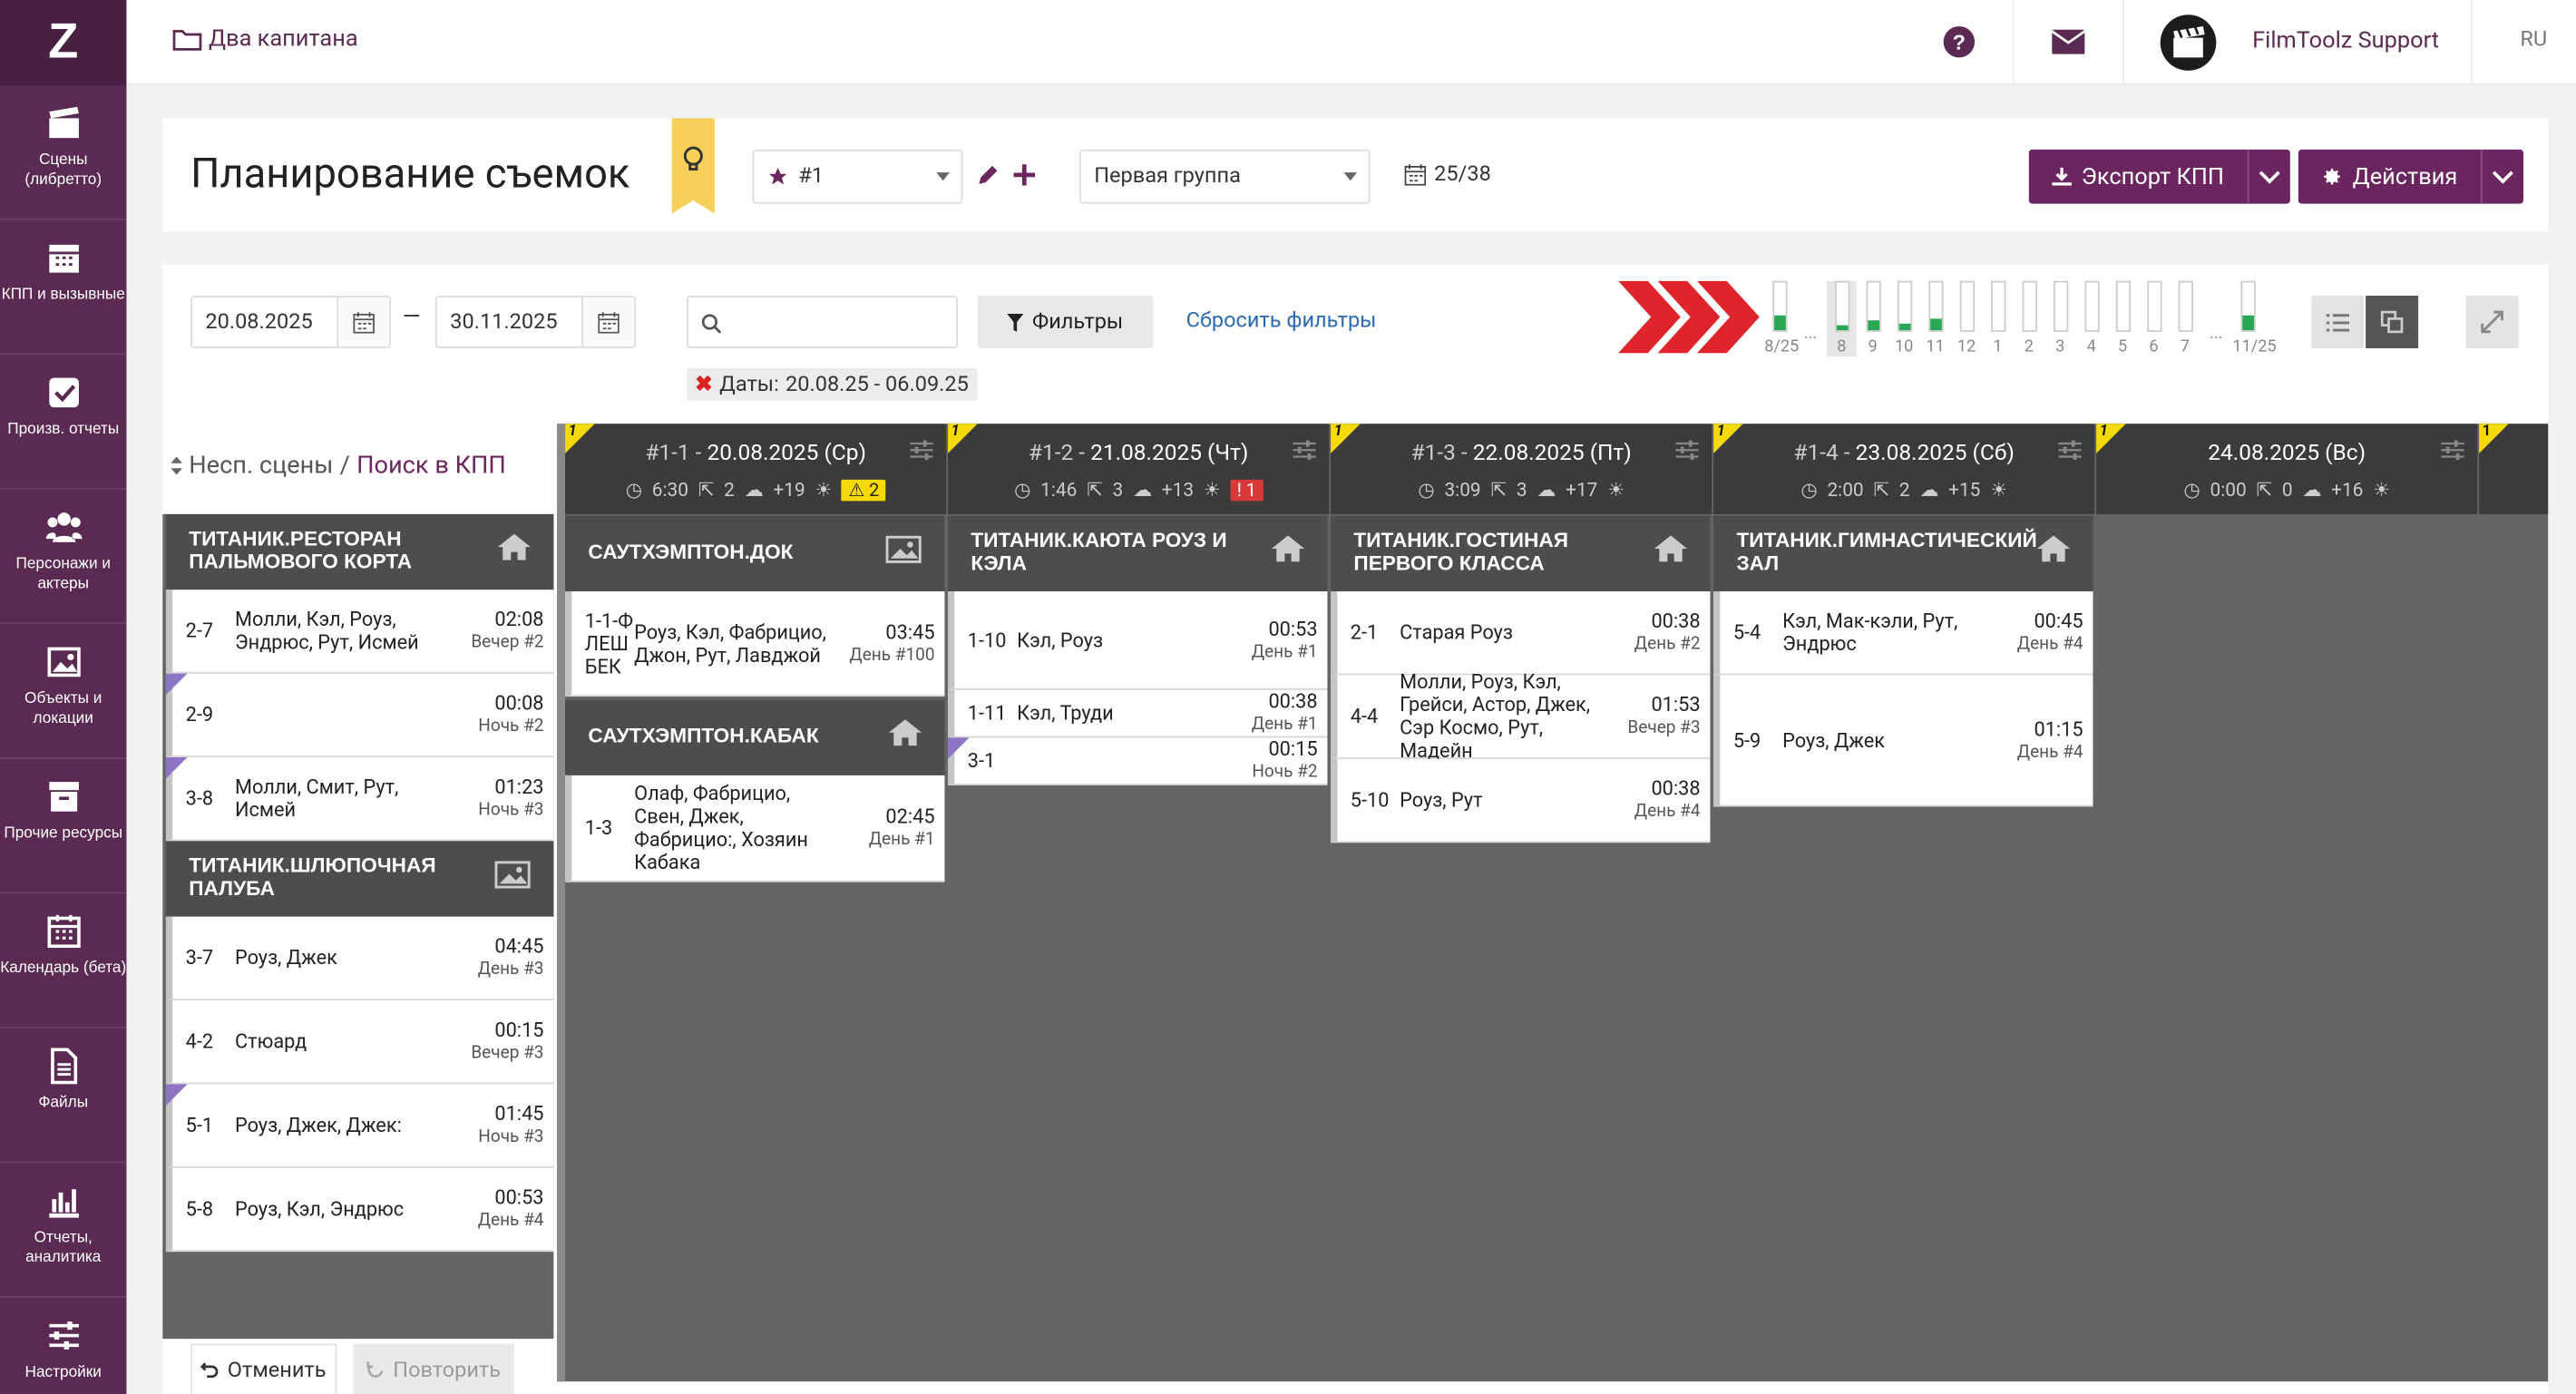  I want to click on user-avatar, so click(2188, 43).